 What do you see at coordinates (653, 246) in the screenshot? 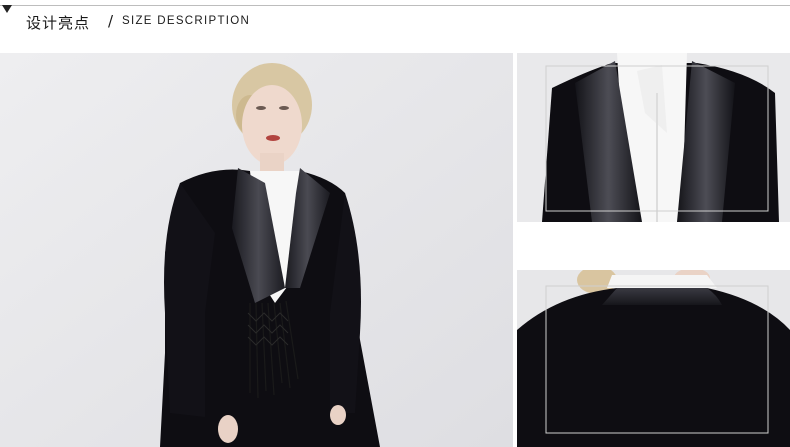
I see `detail-gutter` at bounding box center [653, 246].